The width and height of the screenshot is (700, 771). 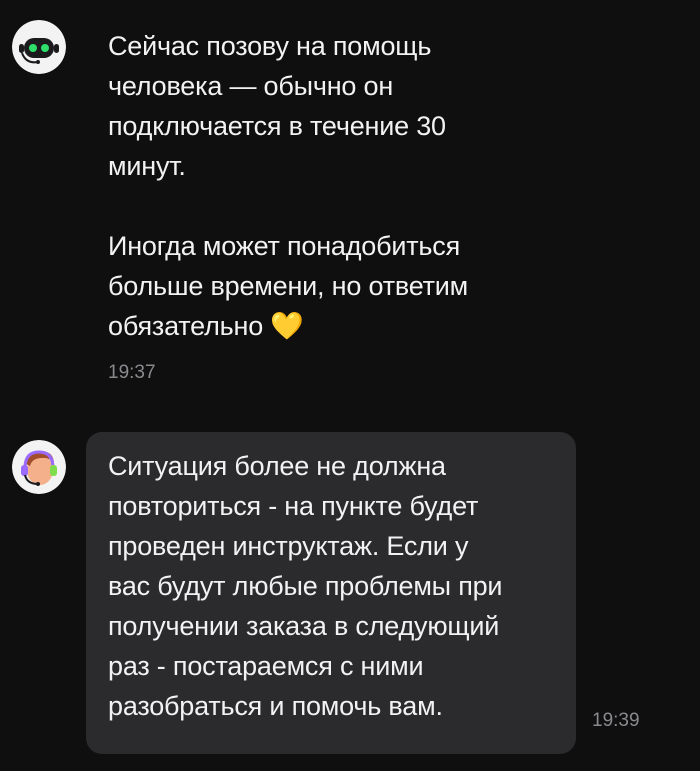 I want to click on support-operator-headset-icon, so click(x=39, y=467).